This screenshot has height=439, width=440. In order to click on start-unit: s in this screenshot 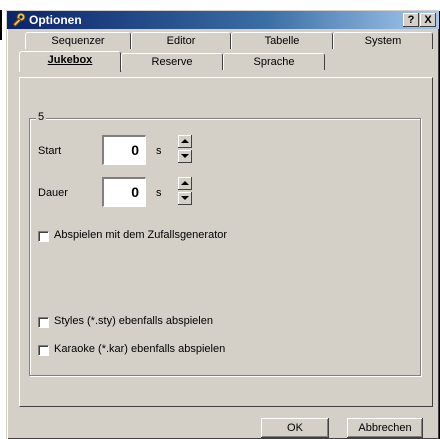, I will do `click(159, 151)`.